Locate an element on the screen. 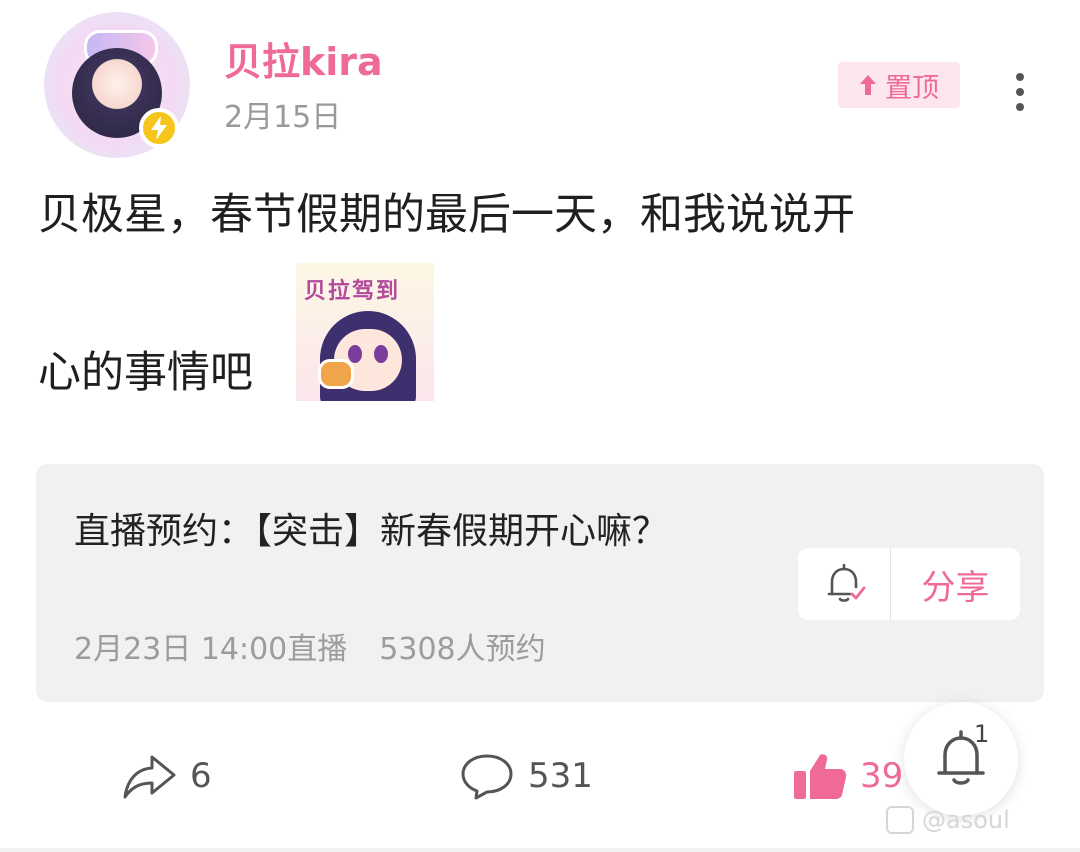 The width and height of the screenshot is (1080, 852). pinned-badge: 置顶 is located at coordinates (899, 85).